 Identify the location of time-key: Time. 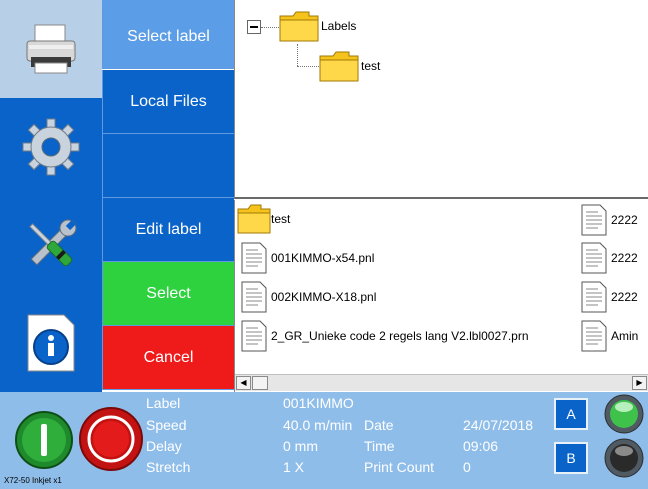
(379, 446).